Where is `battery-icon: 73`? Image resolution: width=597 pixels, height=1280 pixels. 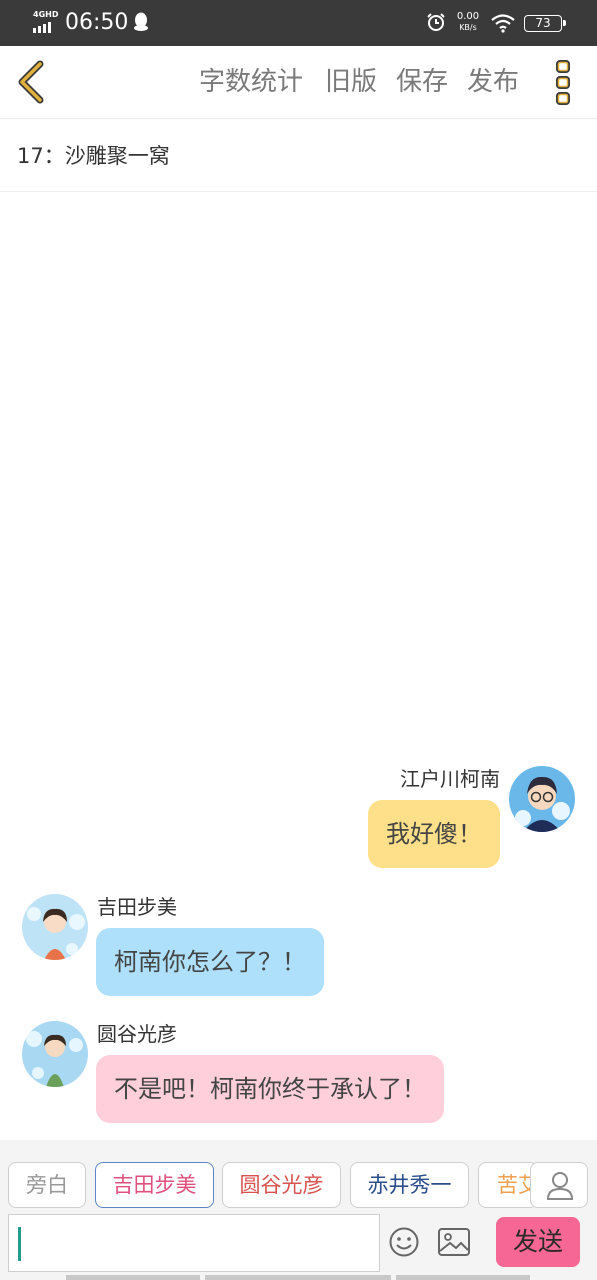
battery-icon: 73 is located at coordinates (545, 23).